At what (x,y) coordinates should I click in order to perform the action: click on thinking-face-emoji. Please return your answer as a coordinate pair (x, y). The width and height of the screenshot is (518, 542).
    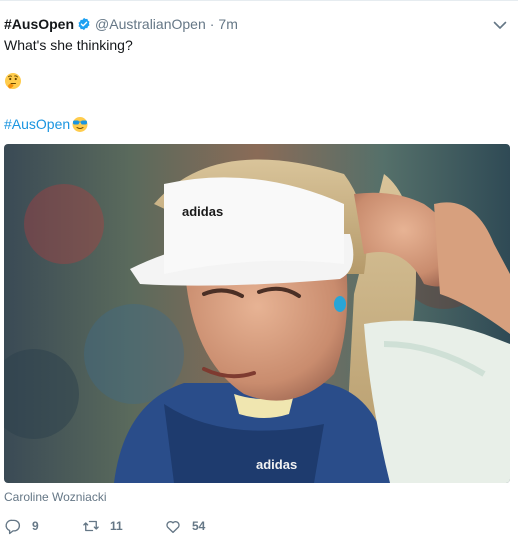
    Looking at the image, I should click on (13, 81).